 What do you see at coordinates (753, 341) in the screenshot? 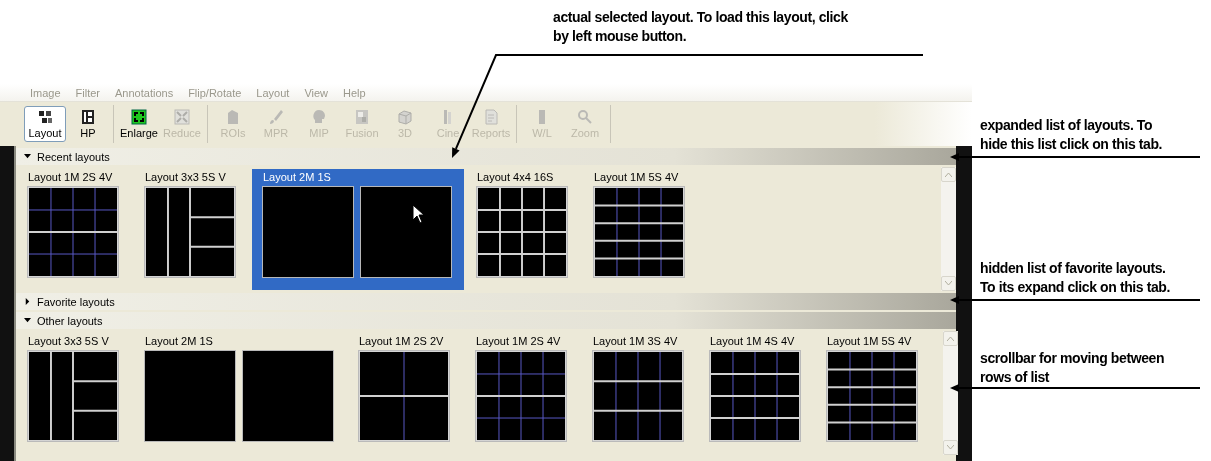
I see `layout-name: Layout 1M 4S 4V` at bounding box center [753, 341].